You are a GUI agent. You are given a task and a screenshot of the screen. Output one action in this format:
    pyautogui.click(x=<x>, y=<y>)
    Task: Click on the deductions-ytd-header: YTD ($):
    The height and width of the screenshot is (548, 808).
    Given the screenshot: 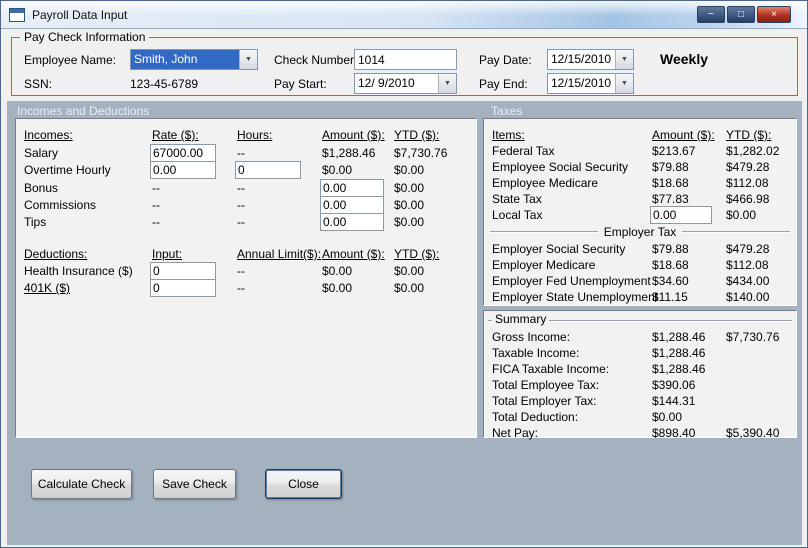 What is the action you would take?
    pyautogui.click(x=417, y=254)
    